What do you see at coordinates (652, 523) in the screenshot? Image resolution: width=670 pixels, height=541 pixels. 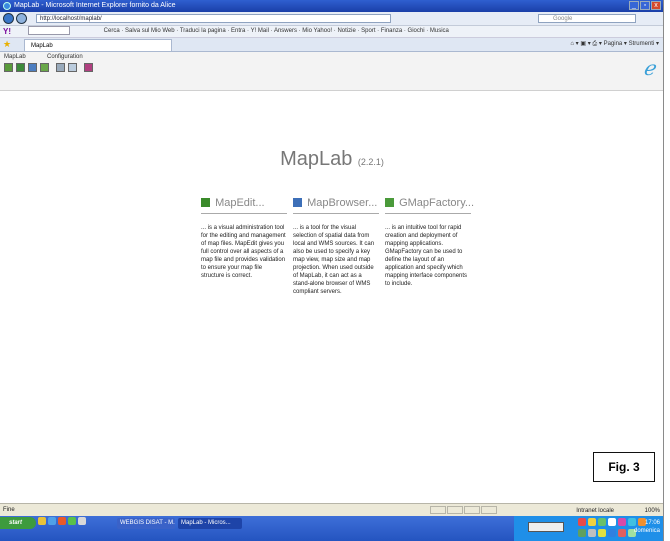 I see `clock-time: 17:06` at bounding box center [652, 523].